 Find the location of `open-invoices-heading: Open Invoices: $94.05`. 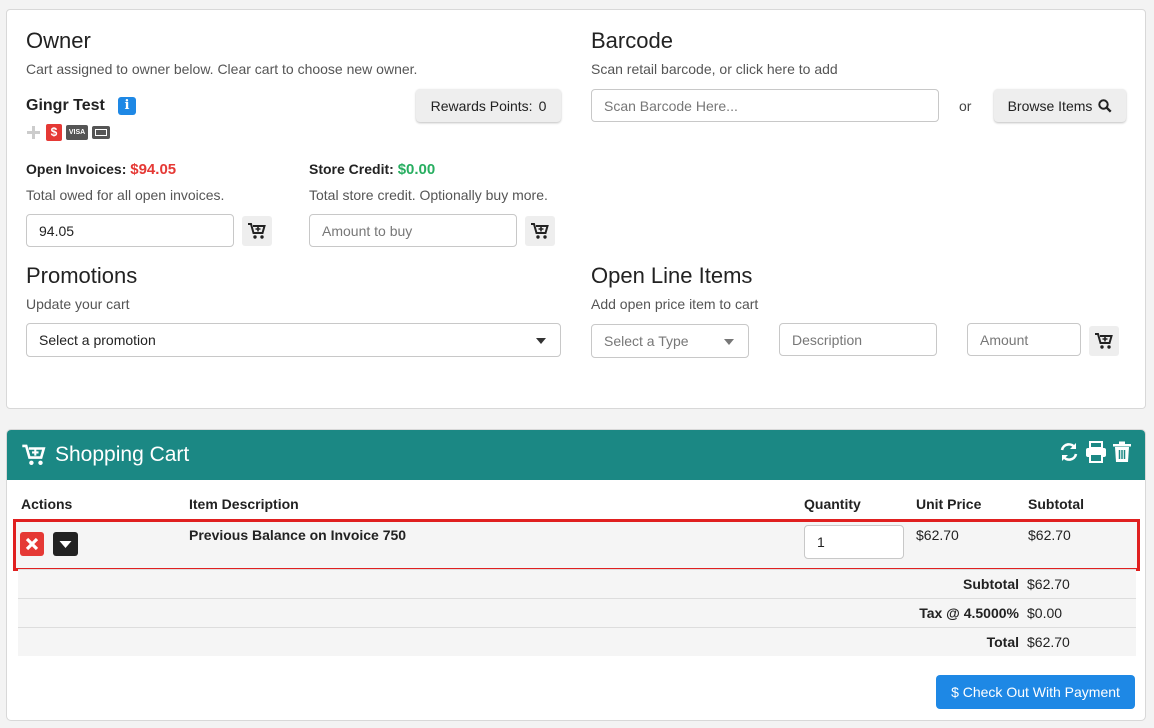

open-invoices-heading: Open Invoices: $94.05 is located at coordinates (101, 169).